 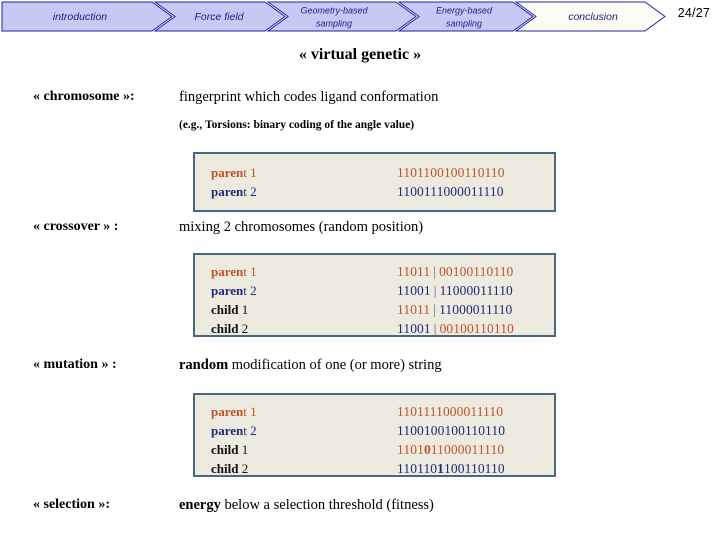 What do you see at coordinates (464, 23) in the screenshot?
I see `nav-label-energy-based-line2: sampling` at bounding box center [464, 23].